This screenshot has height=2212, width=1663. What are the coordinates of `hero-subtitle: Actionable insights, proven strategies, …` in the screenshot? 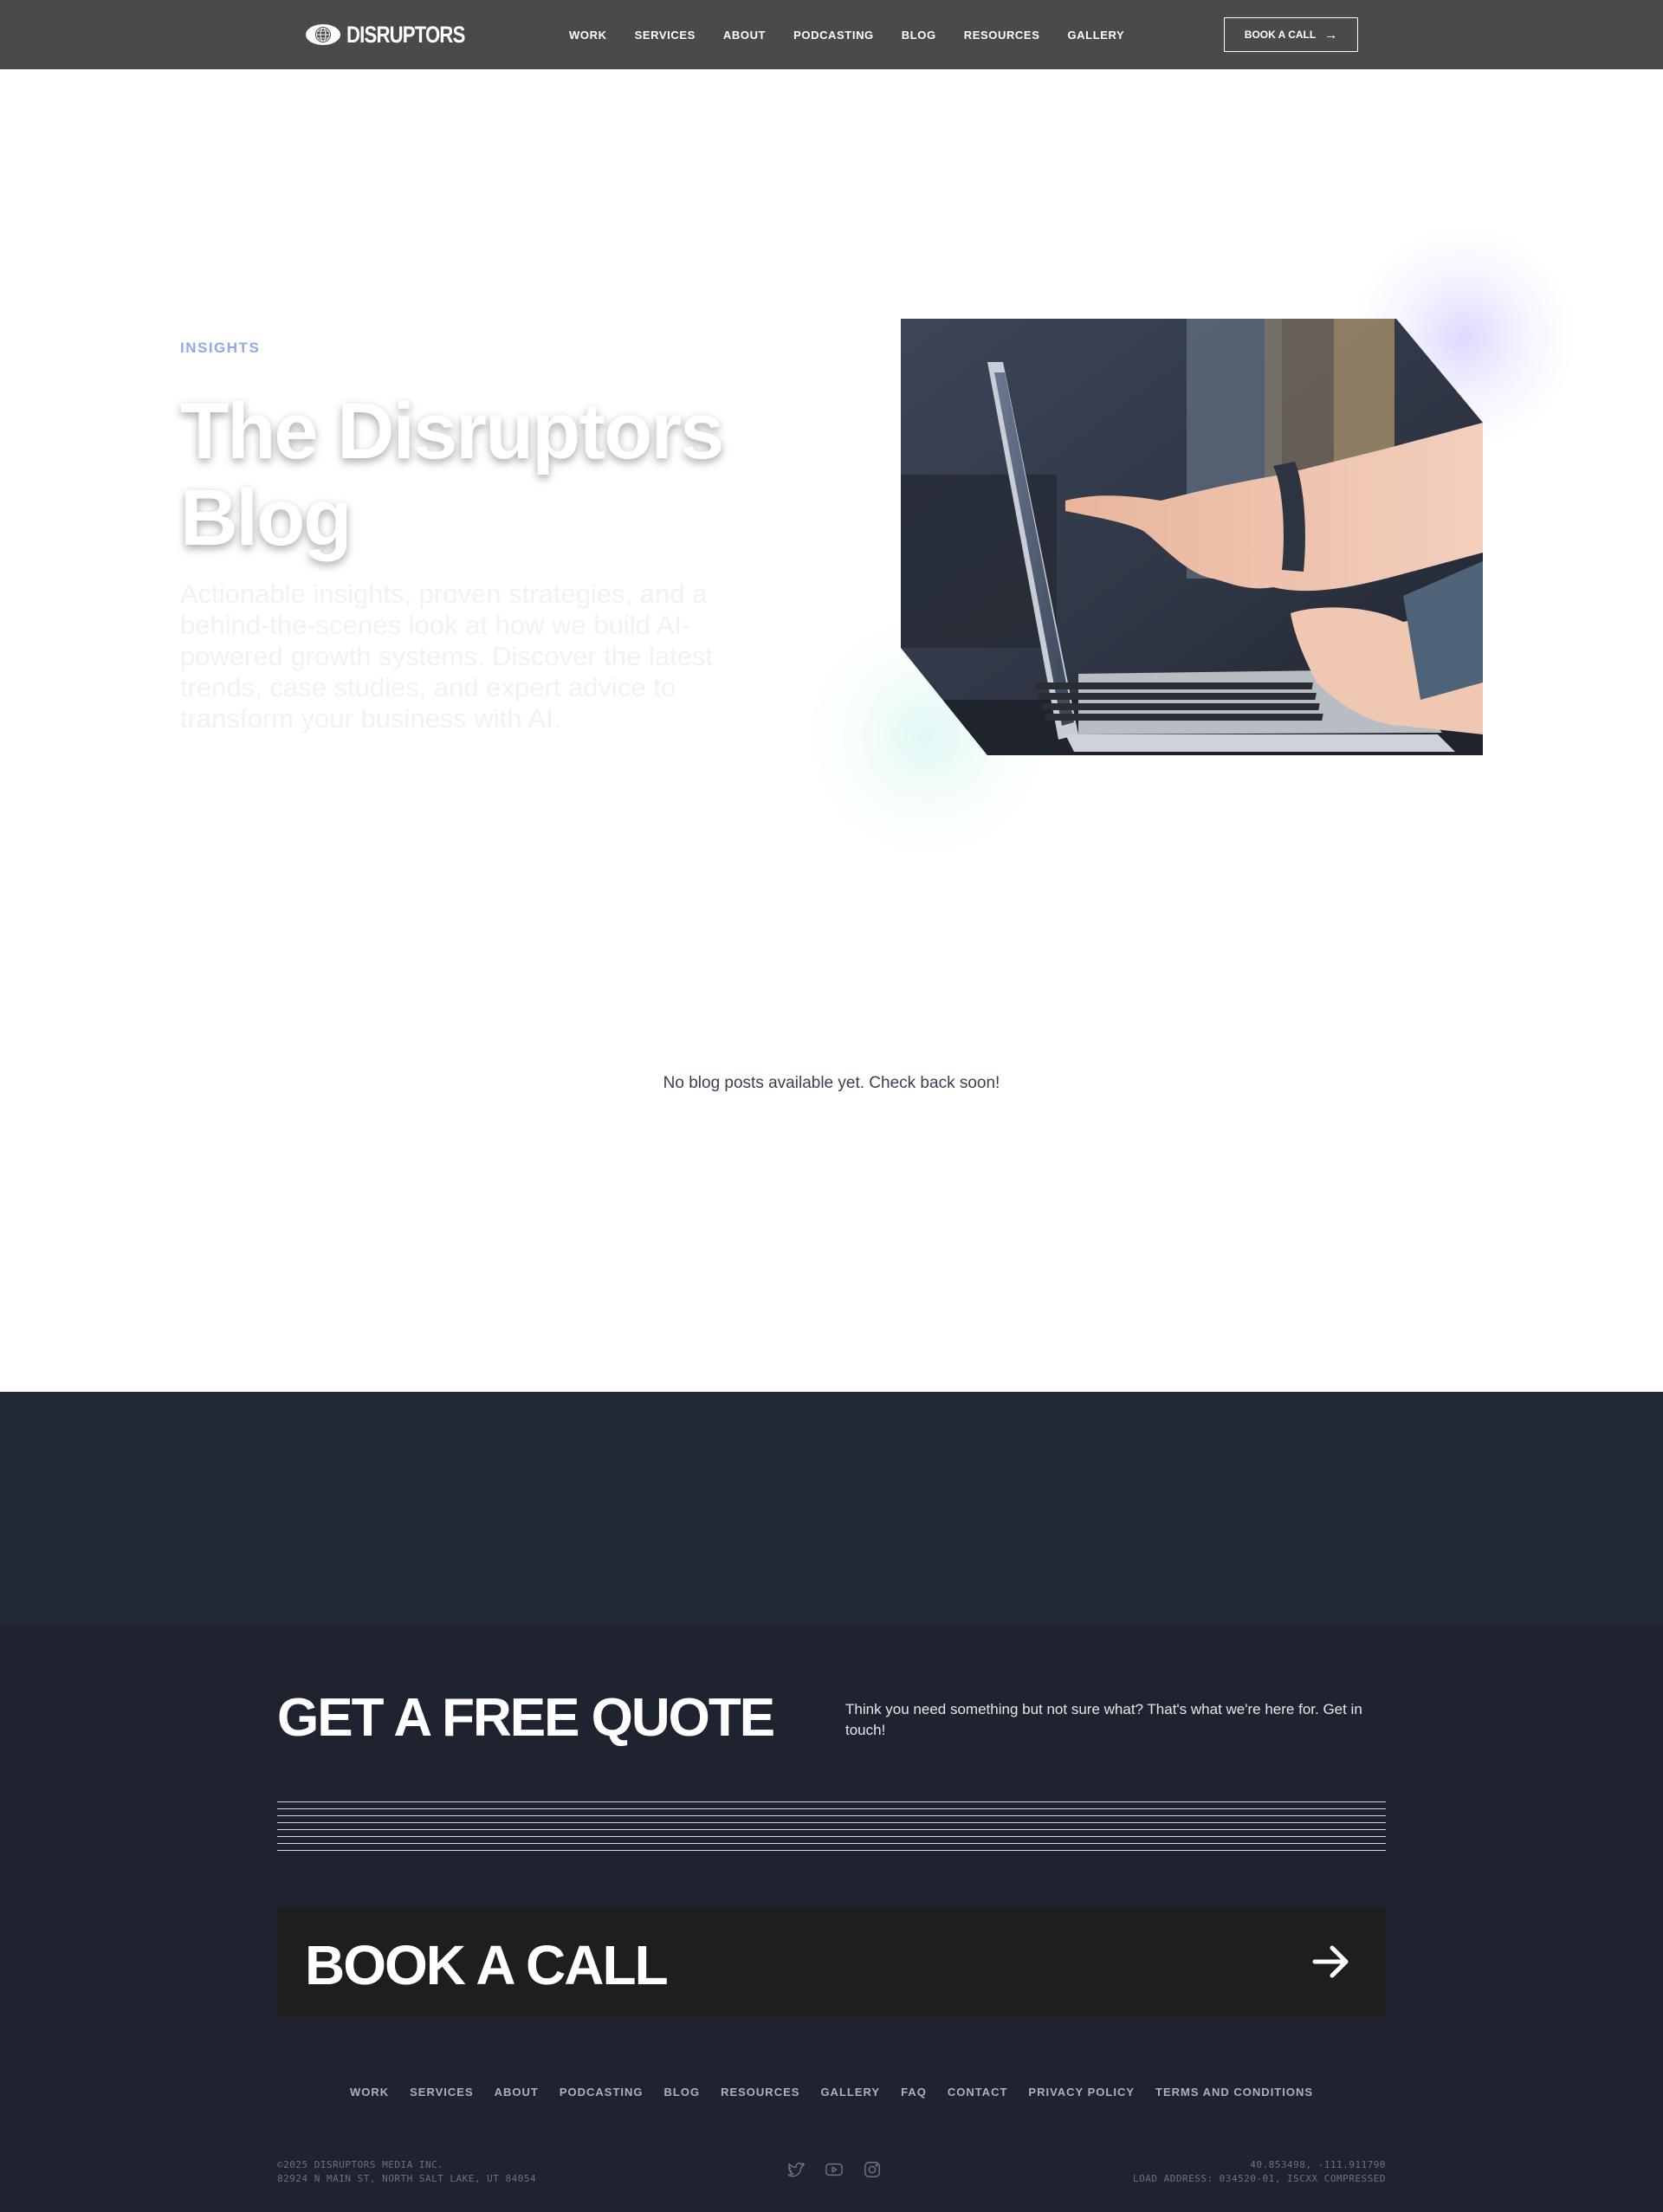 It's located at (447, 656).